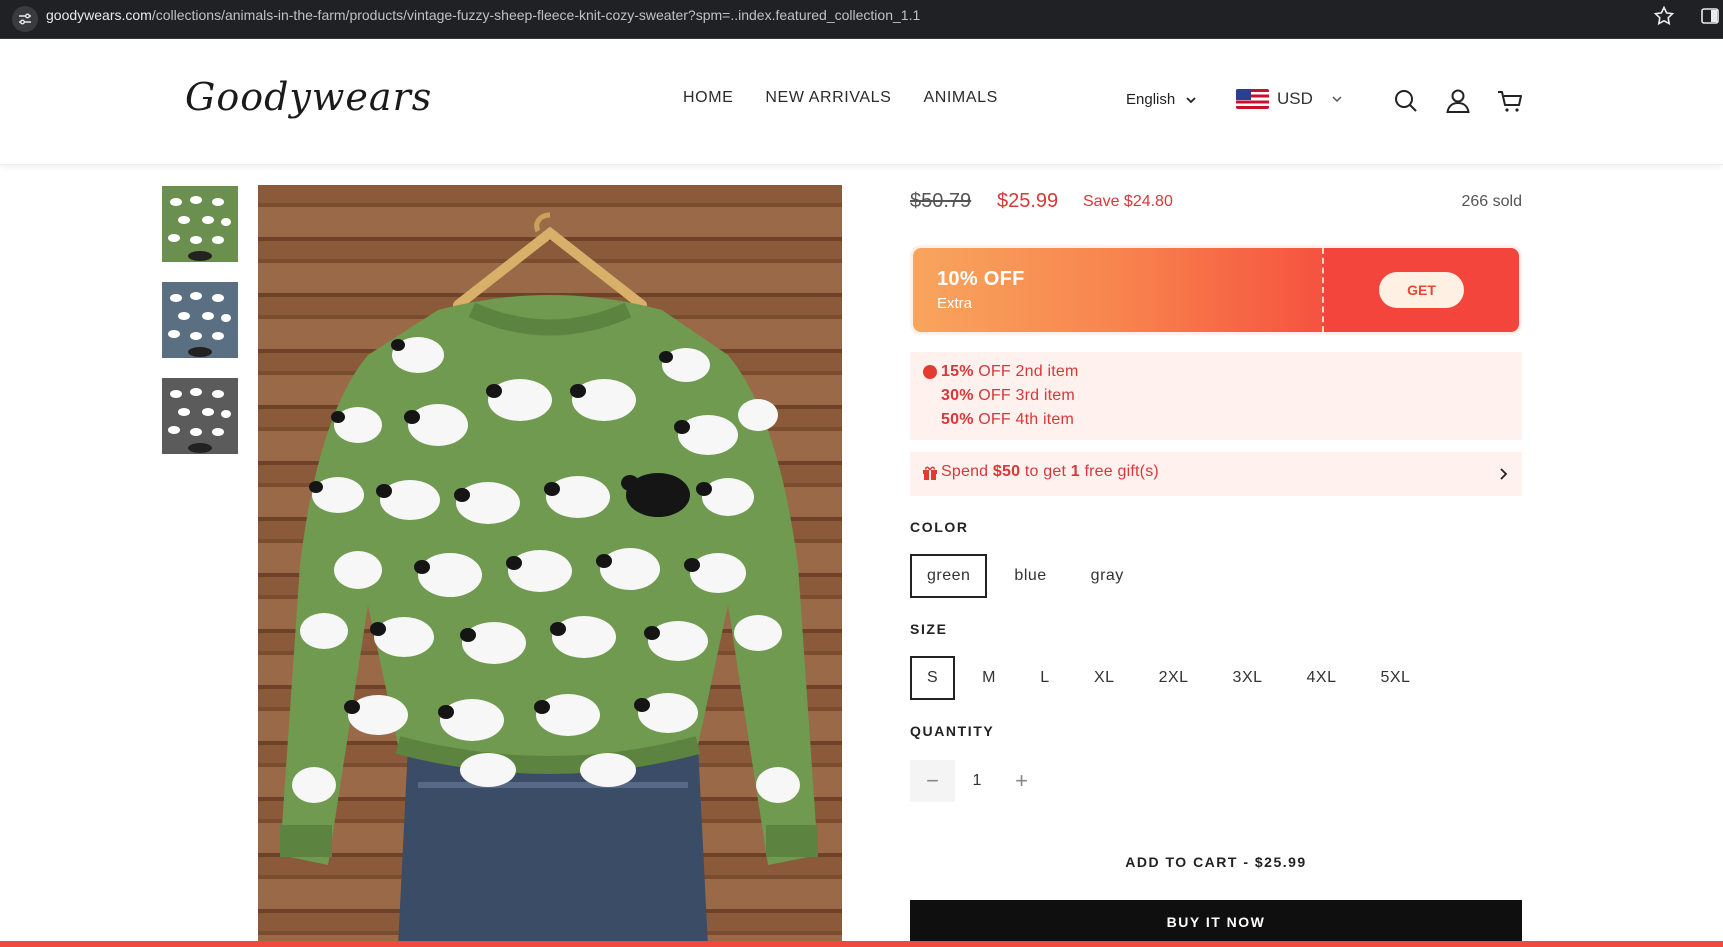 Image resolution: width=1723 pixels, height=947 pixels. I want to click on size-option-s: S, so click(933, 678).